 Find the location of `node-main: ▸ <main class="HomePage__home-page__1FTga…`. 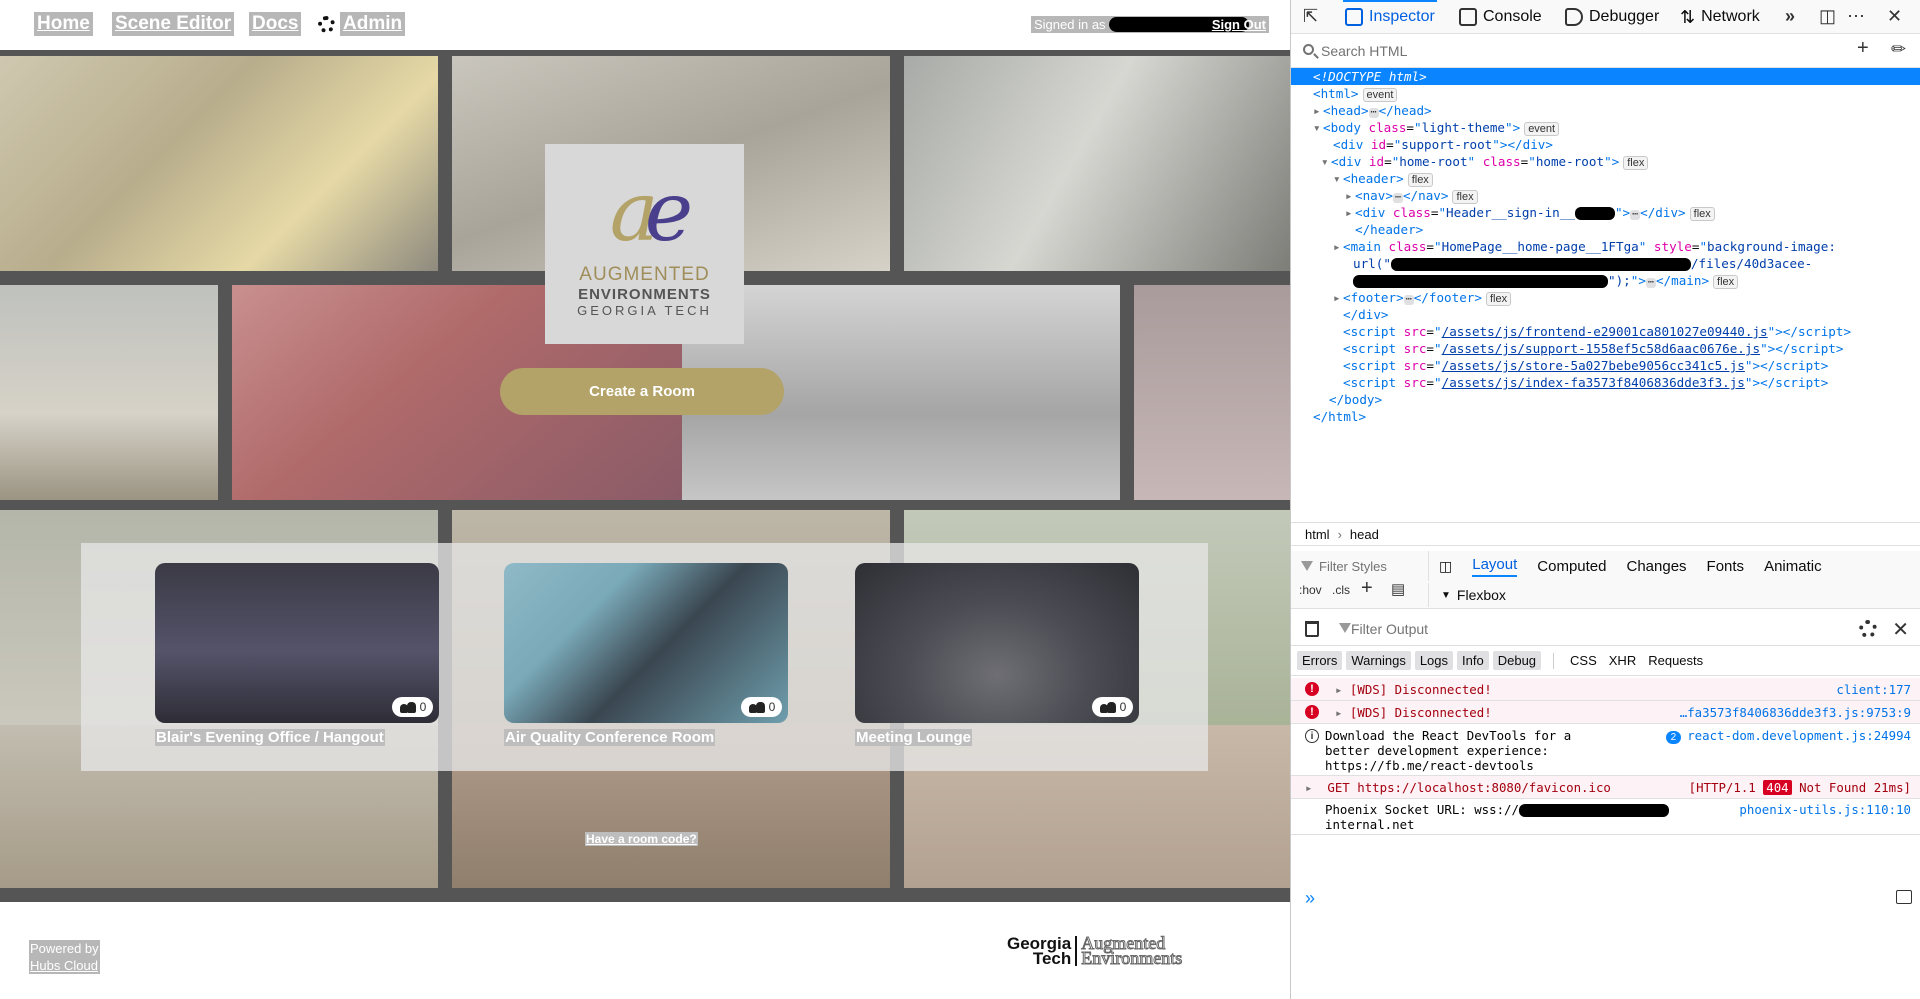

node-main: ▸ <main class="HomePage__home-page__1FTga… is located at coordinates (1605, 246).